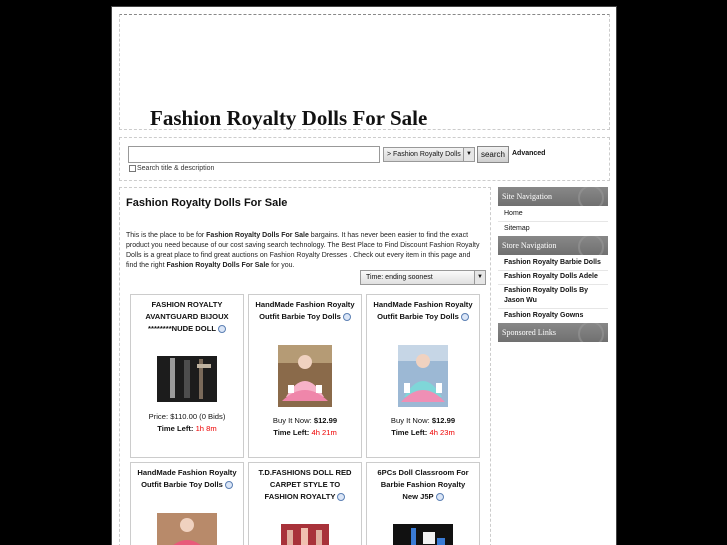 This screenshot has width=727, height=545. Describe the element at coordinates (442, 432) in the screenshot. I see `time-value: 4h 23m` at that location.